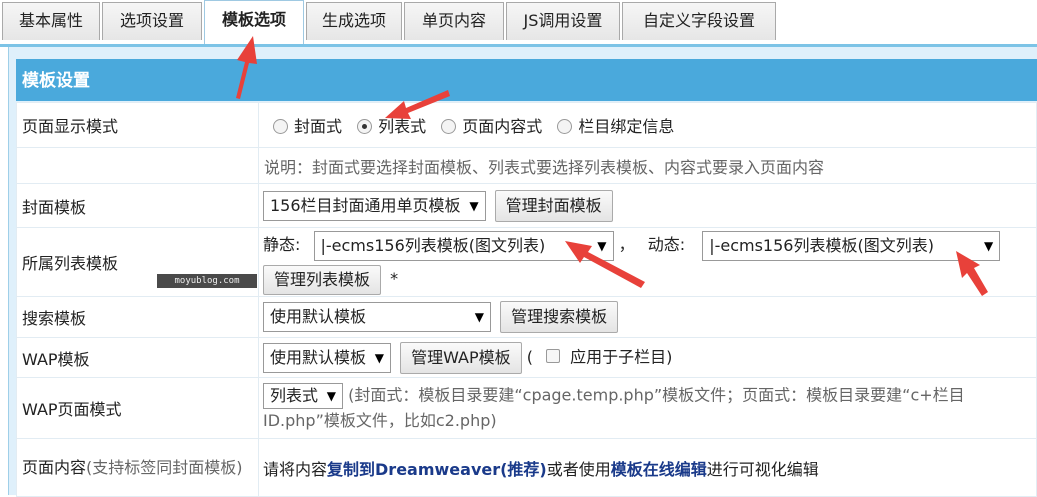 The image size is (1037, 497). I want to click on page-content-label-note: (支持标签同封面模板), so click(164, 467).